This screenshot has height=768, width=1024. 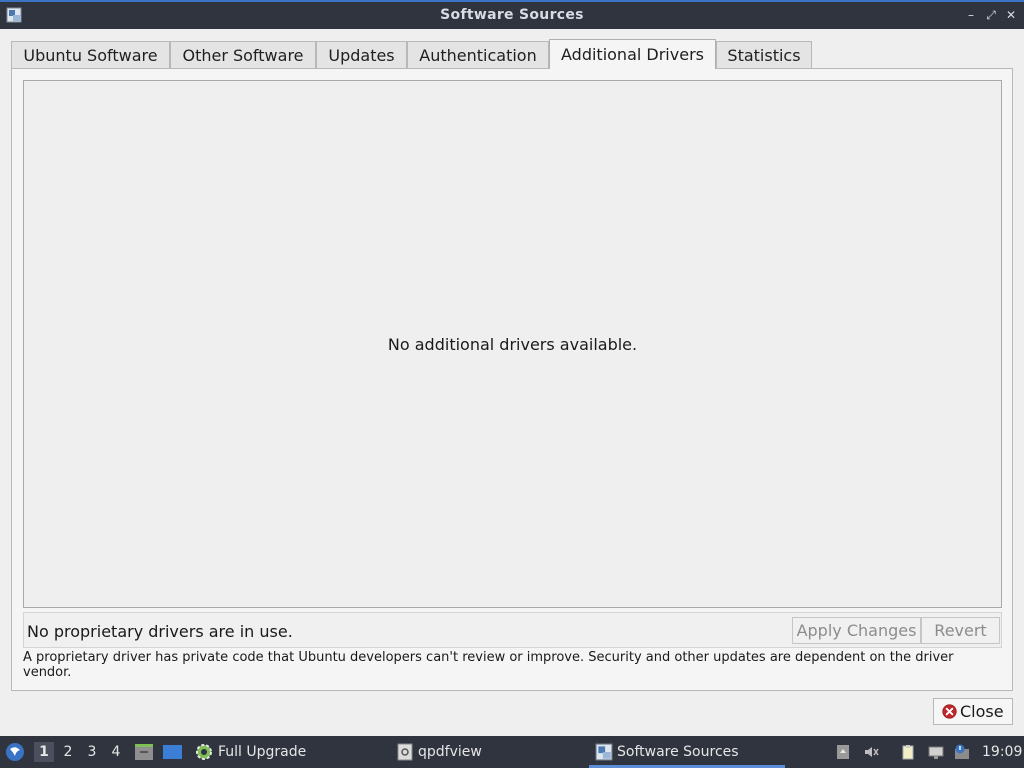 I want to click on revert-button: Revert, so click(x=960, y=630).